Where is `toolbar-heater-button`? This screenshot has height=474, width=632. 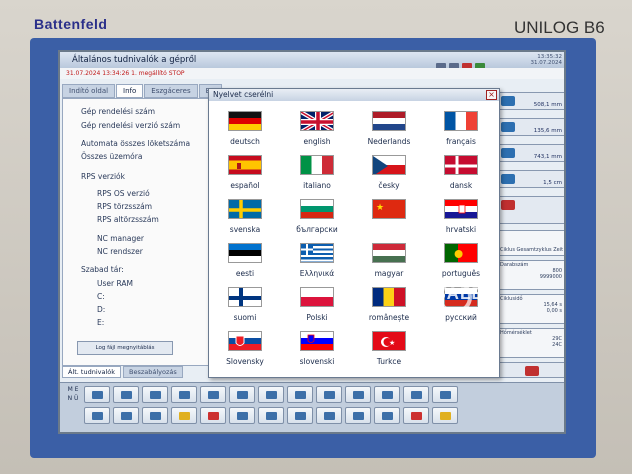
toolbar-heater-button is located at coordinates (387, 394).